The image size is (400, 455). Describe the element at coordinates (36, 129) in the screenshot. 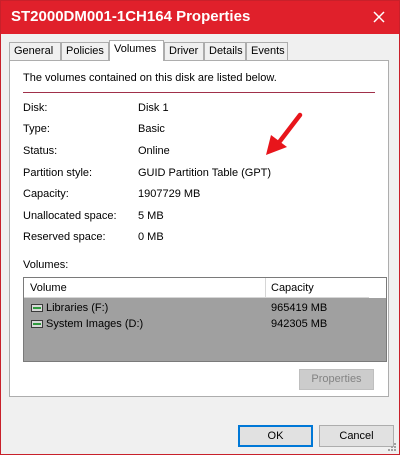

I see `type-label: Type:` at that location.